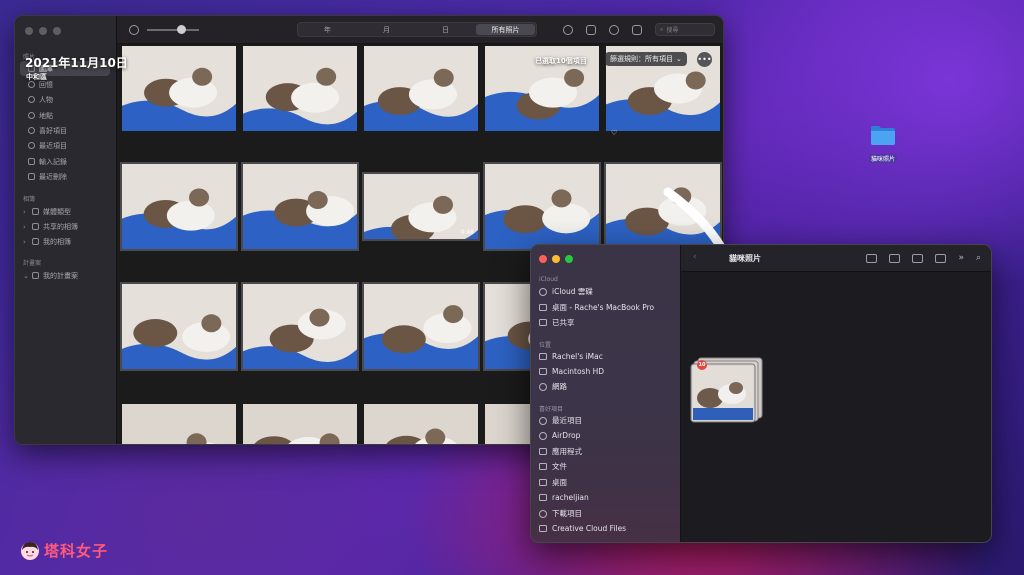 The height and width of the screenshot is (575, 1024). Describe the element at coordinates (53, 130) in the screenshot. I see `sidebar-item-label: 喜好項目` at that location.